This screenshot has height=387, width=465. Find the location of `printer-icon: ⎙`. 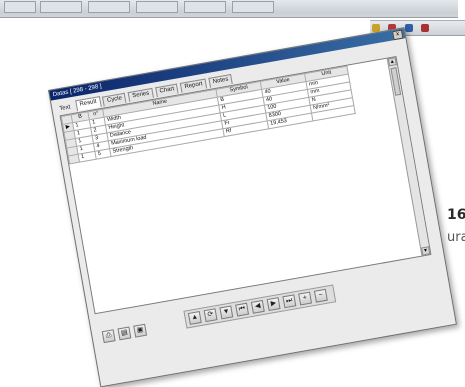

printer-icon: ⎙ is located at coordinates (108, 336).